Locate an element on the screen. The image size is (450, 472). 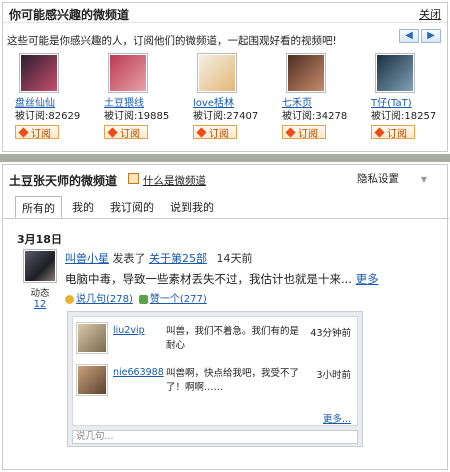
tab-mine: 我的 is located at coordinates (83, 207).